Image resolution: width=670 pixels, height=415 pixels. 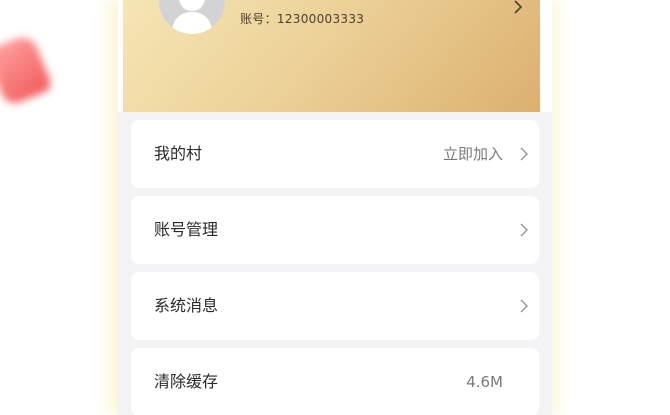 What do you see at coordinates (258, 19) in the screenshot?
I see `account-label: 账号：` at bounding box center [258, 19].